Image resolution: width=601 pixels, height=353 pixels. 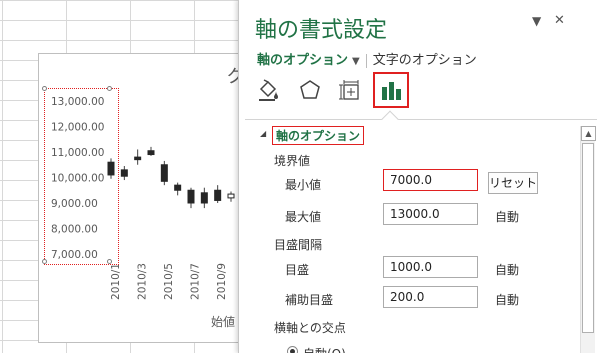 I want to click on minor-unit-label: 補助目盛, so click(x=309, y=300).